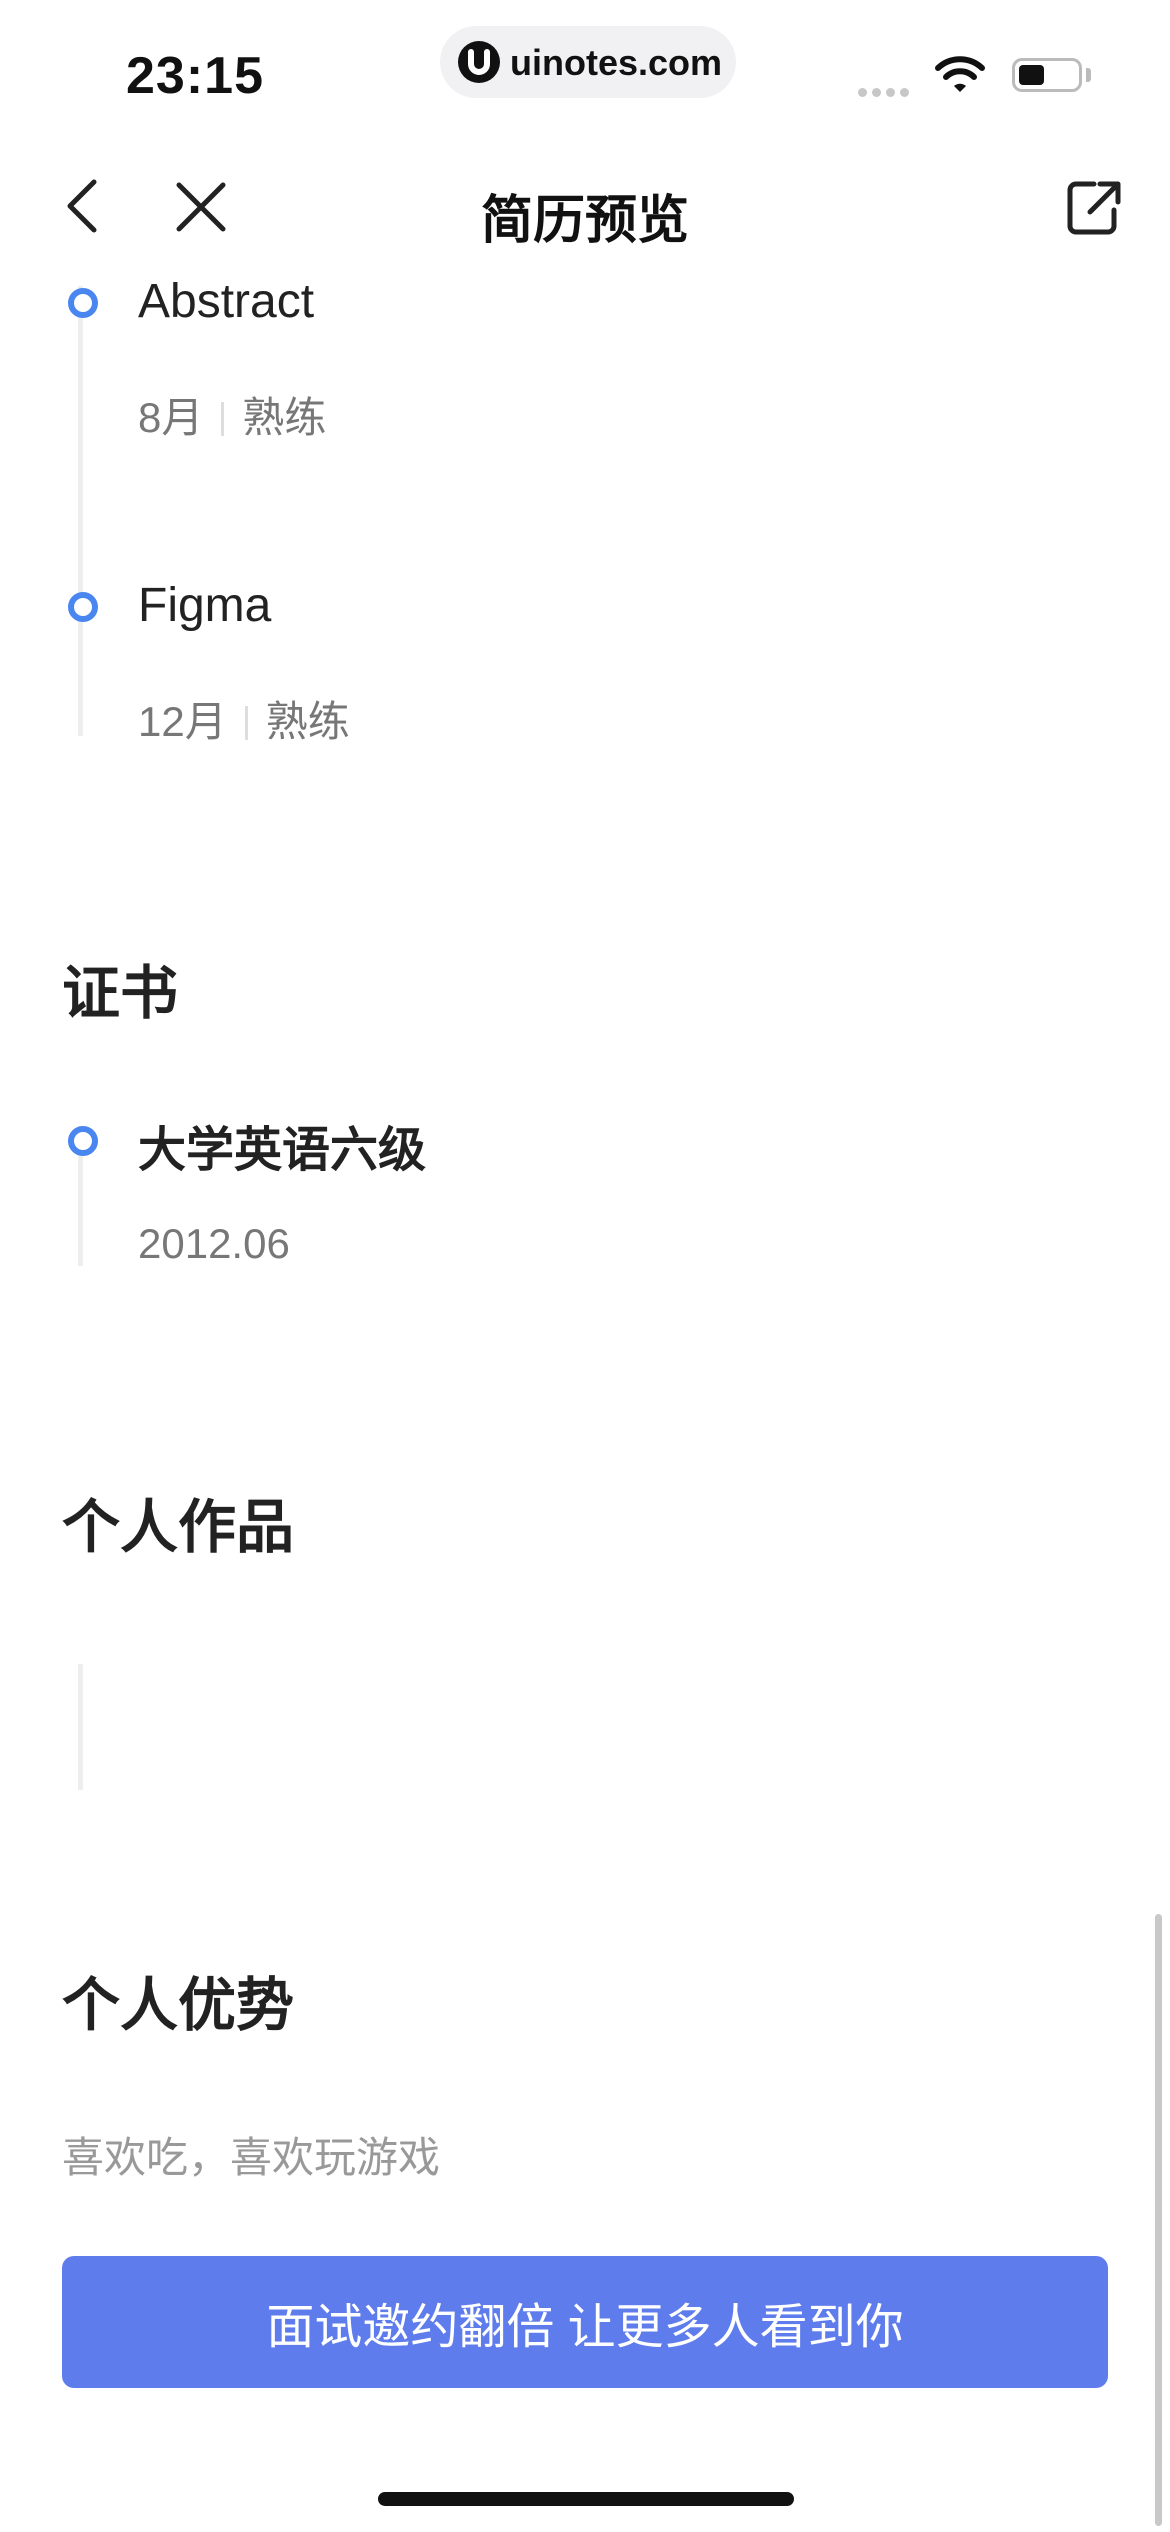 Image resolution: width=1170 pixels, height=2532 pixels. Describe the element at coordinates (616, 62) in the screenshot. I see `url-text: uinotes.com` at that location.